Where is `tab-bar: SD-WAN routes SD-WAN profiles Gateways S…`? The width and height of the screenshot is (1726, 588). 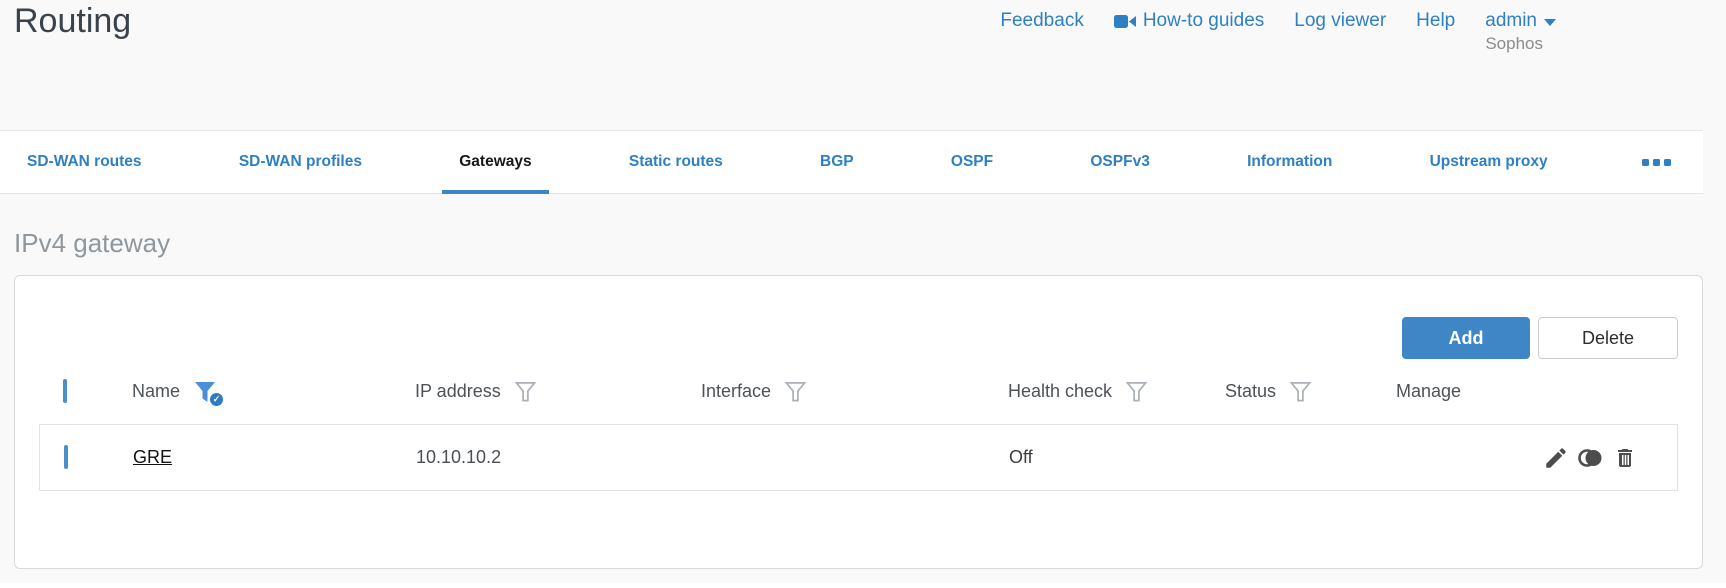 tab-bar: SD-WAN routes SD-WAN profiles Gateways S… is located at coordinates (851, 162).